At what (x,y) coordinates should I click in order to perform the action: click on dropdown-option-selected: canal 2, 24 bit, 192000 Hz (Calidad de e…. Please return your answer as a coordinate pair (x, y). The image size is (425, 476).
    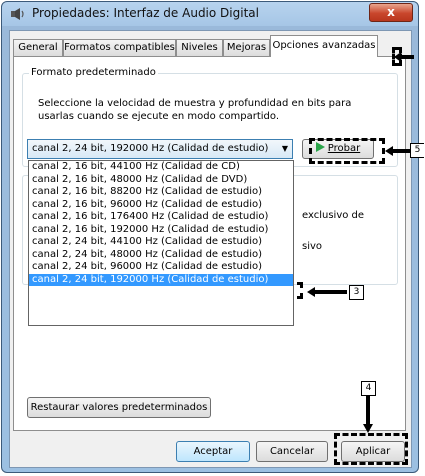
    Looking at the image, I should click on (161, 279).